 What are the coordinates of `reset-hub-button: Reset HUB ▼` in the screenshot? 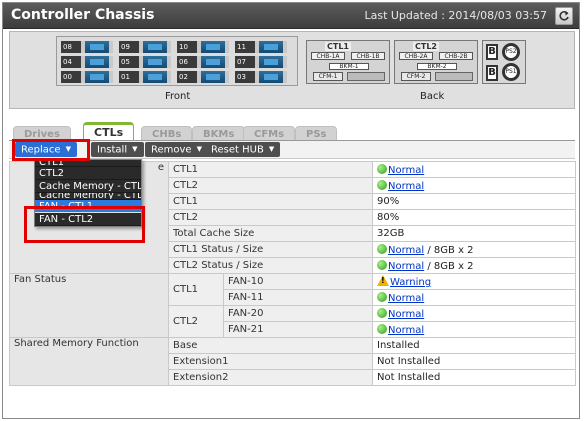 It's located at (243, 149).